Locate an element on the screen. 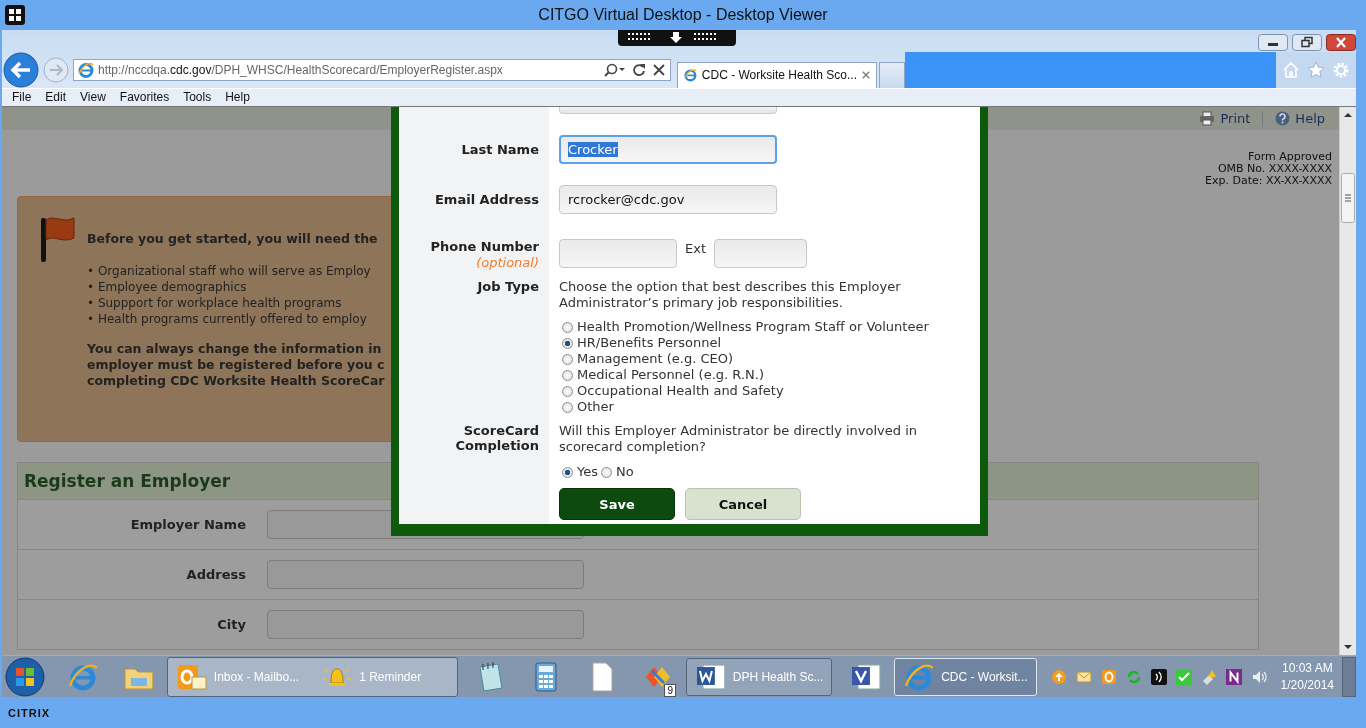 The image size is (1366, 728). menu-item: Tools is located at coordinates (197, 97).